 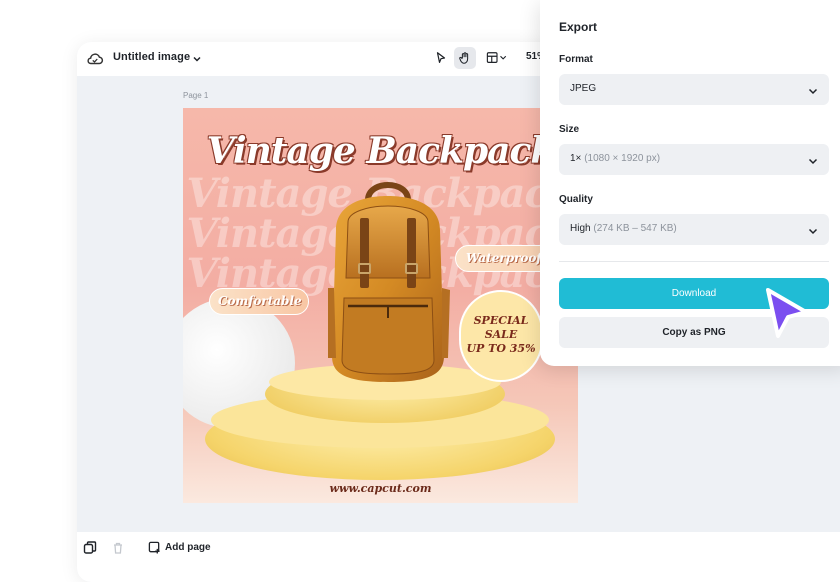 What do you see at coordinates (580, 228) in the screenshot?
I see `quality-level: High` at bounding box center [580, 228].